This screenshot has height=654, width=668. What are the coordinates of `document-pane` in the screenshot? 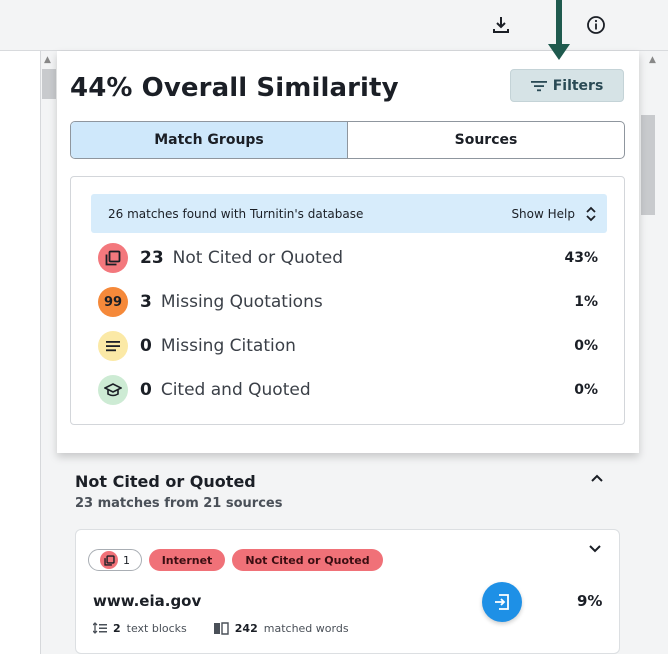 It's located at (20, 352).